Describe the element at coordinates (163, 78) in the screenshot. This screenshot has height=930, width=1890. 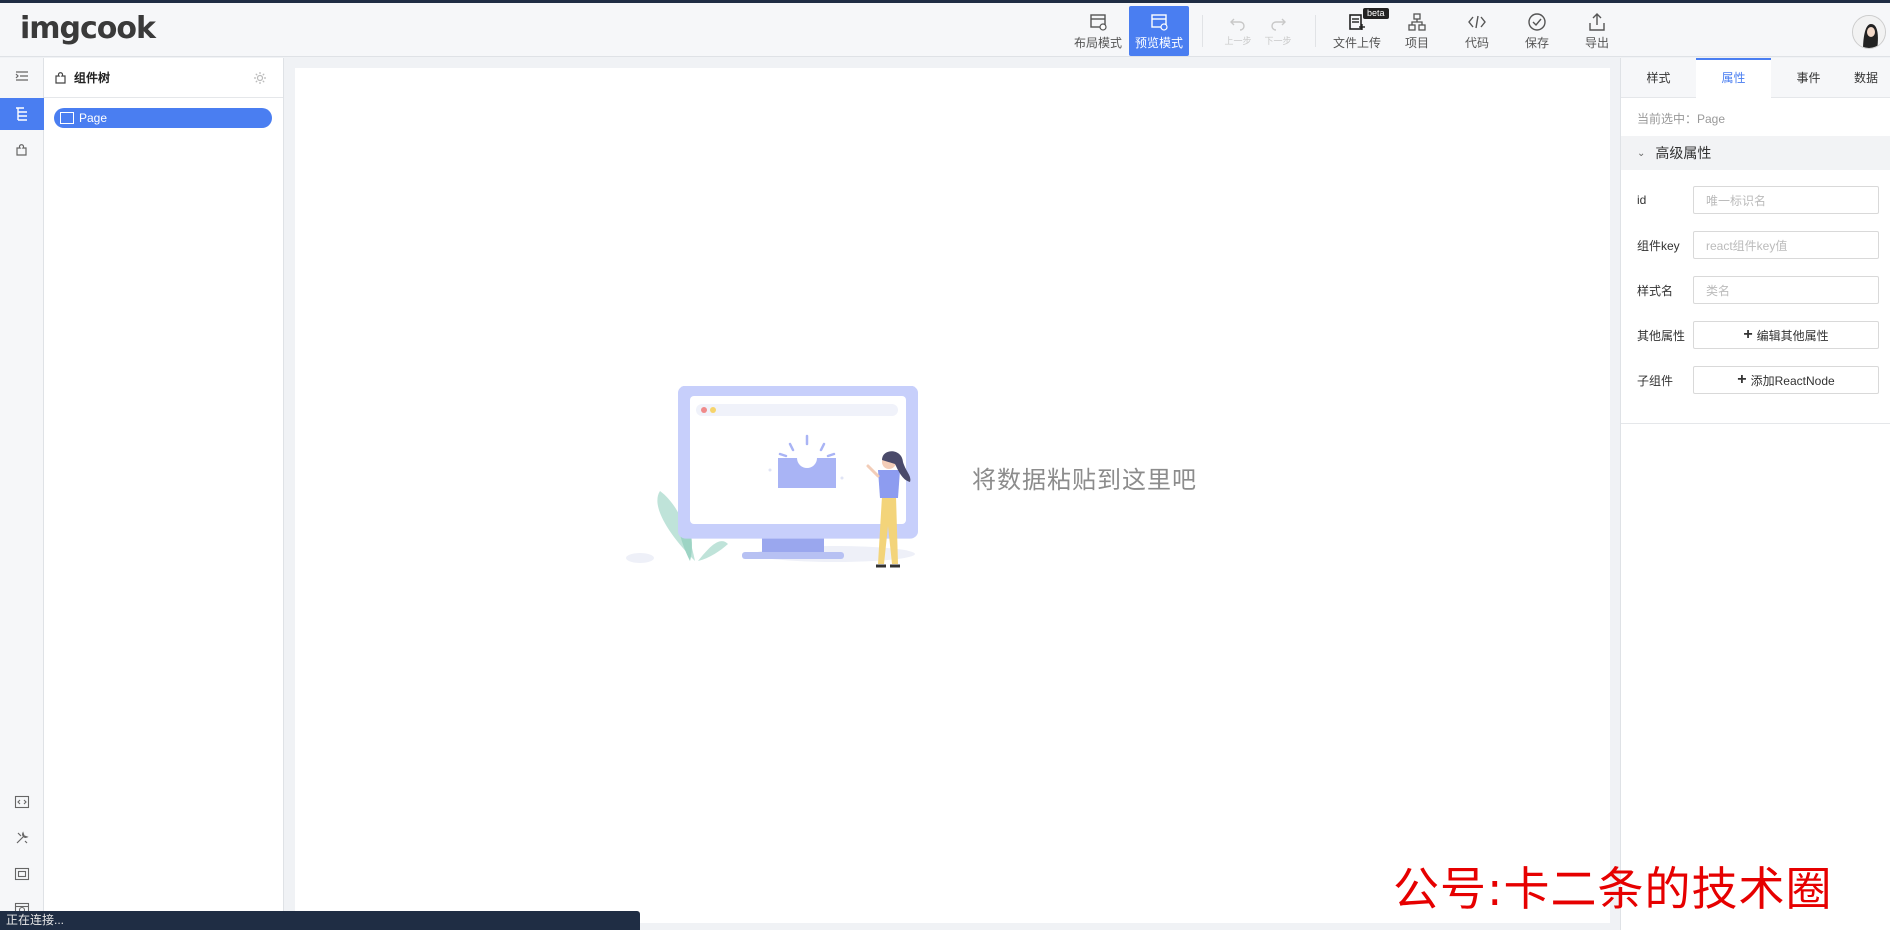
I see `tree-panel-header: 组件树` at that location.